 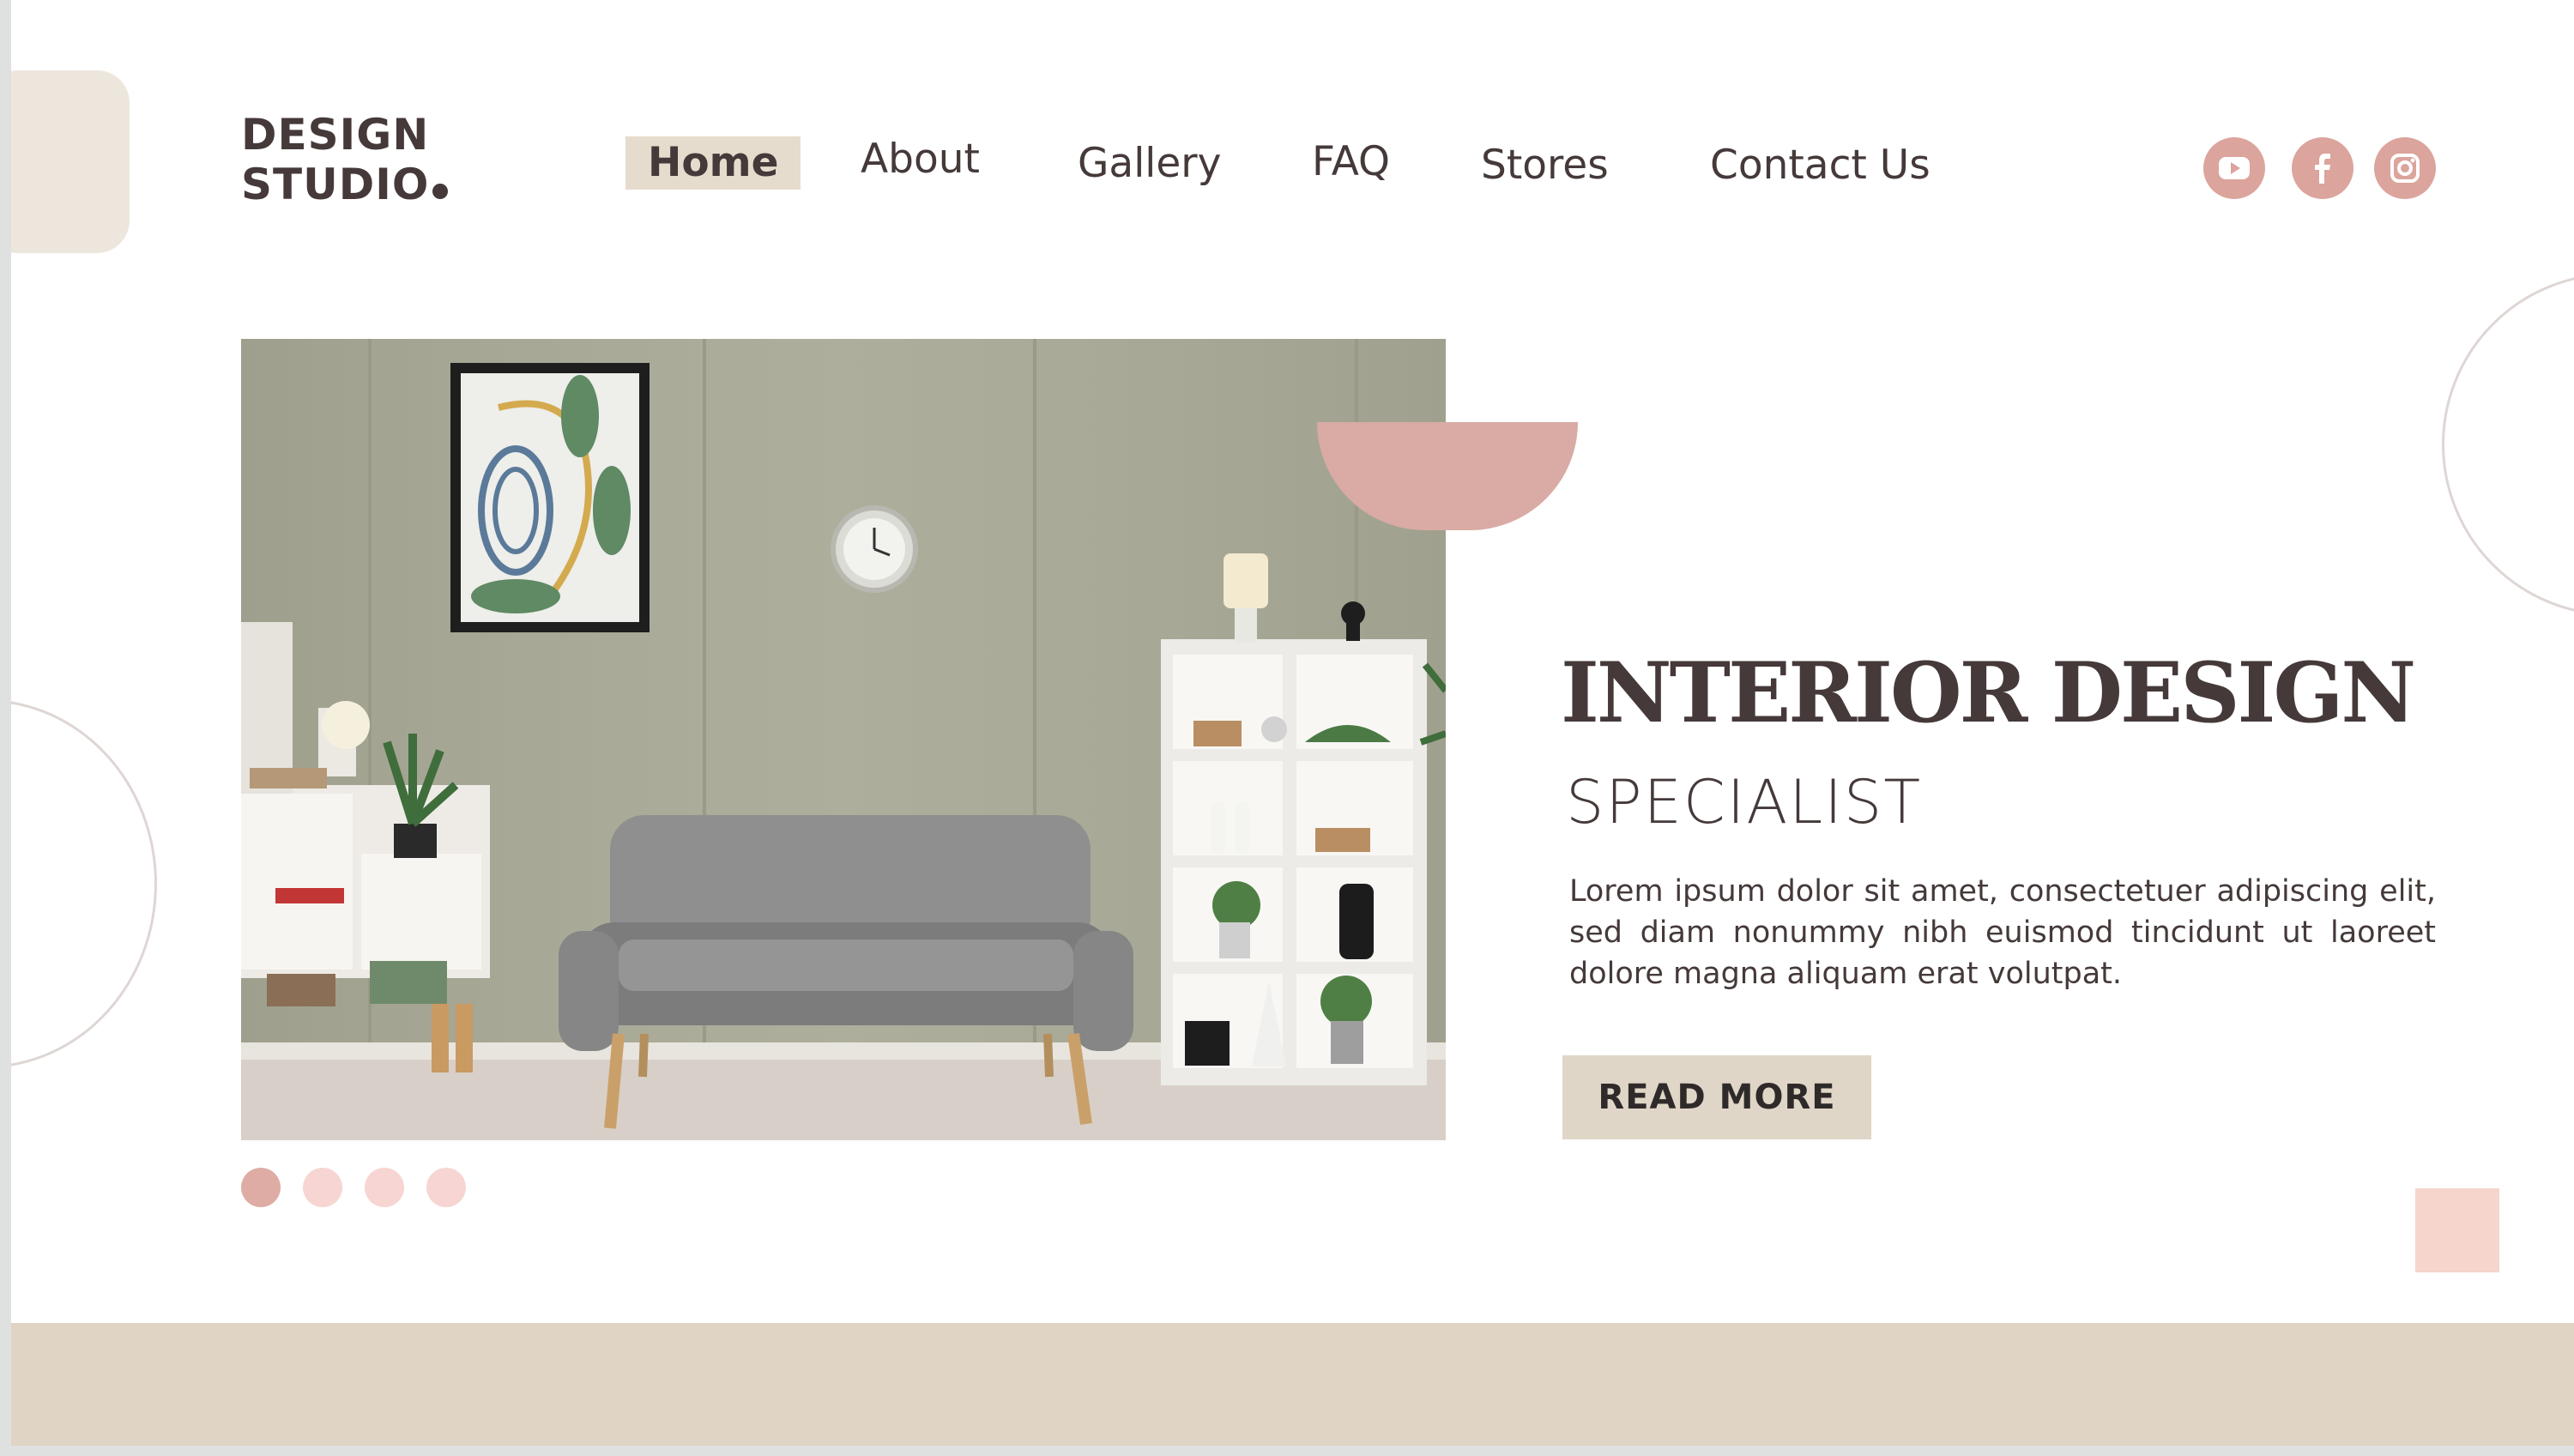 I want to click on decorative-square, so click(x=2457, y=1230).